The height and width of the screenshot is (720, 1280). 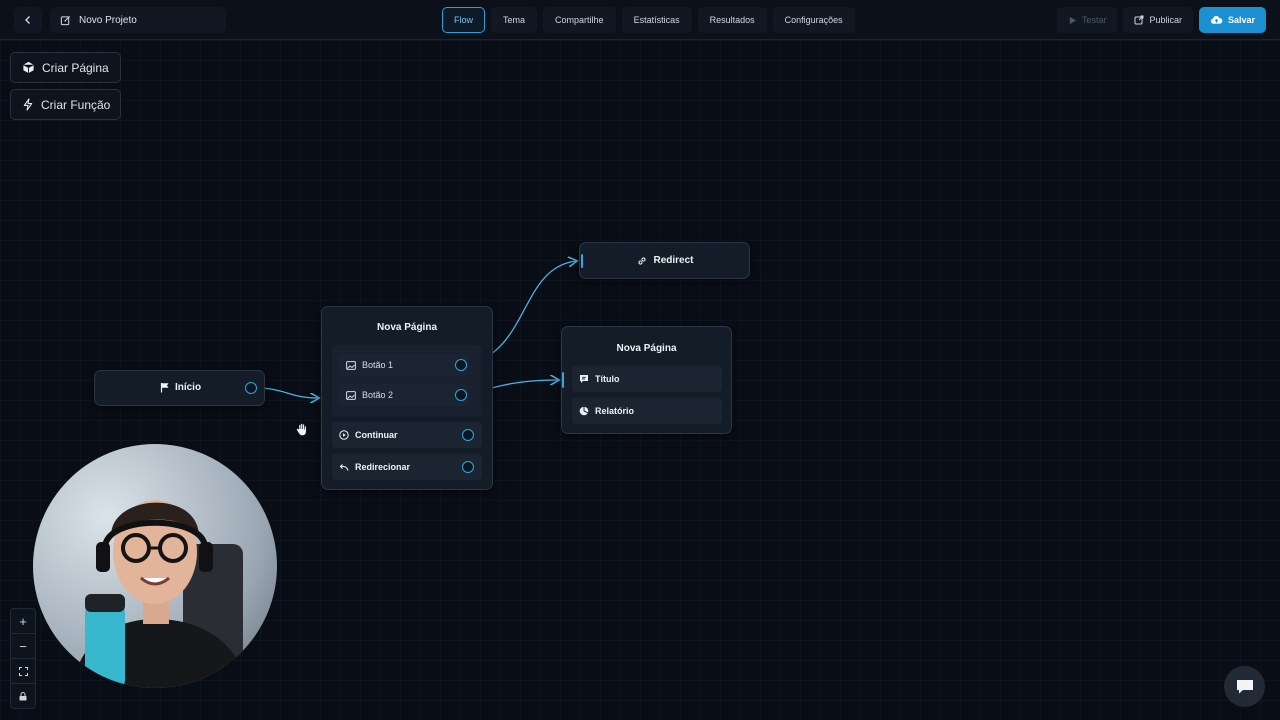 What do you see at coordinates (302, 431) in the screenshot?
I see `hand-cursor-icon` at bounding box center [302, 431].